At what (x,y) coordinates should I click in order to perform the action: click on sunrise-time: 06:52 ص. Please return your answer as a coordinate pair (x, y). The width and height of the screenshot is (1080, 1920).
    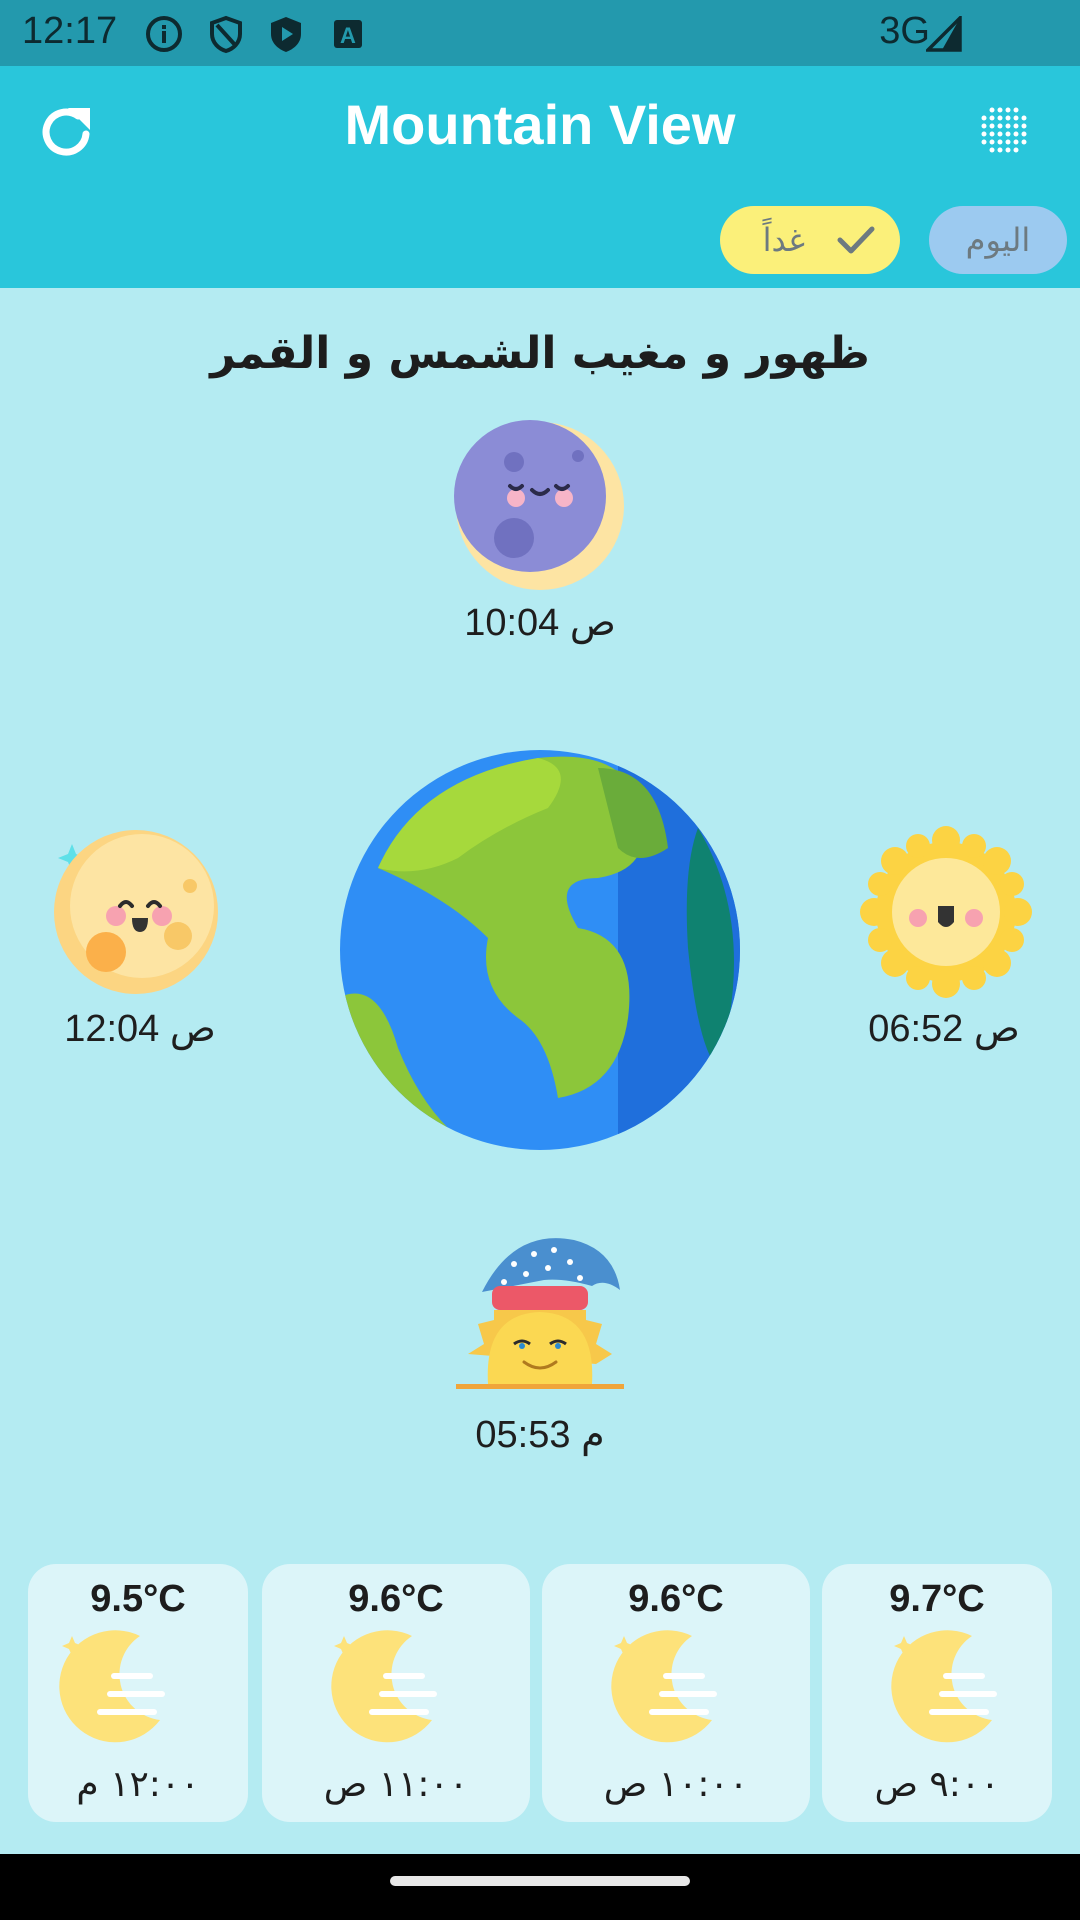
    Looking at the image, I should click on (944, 1029).